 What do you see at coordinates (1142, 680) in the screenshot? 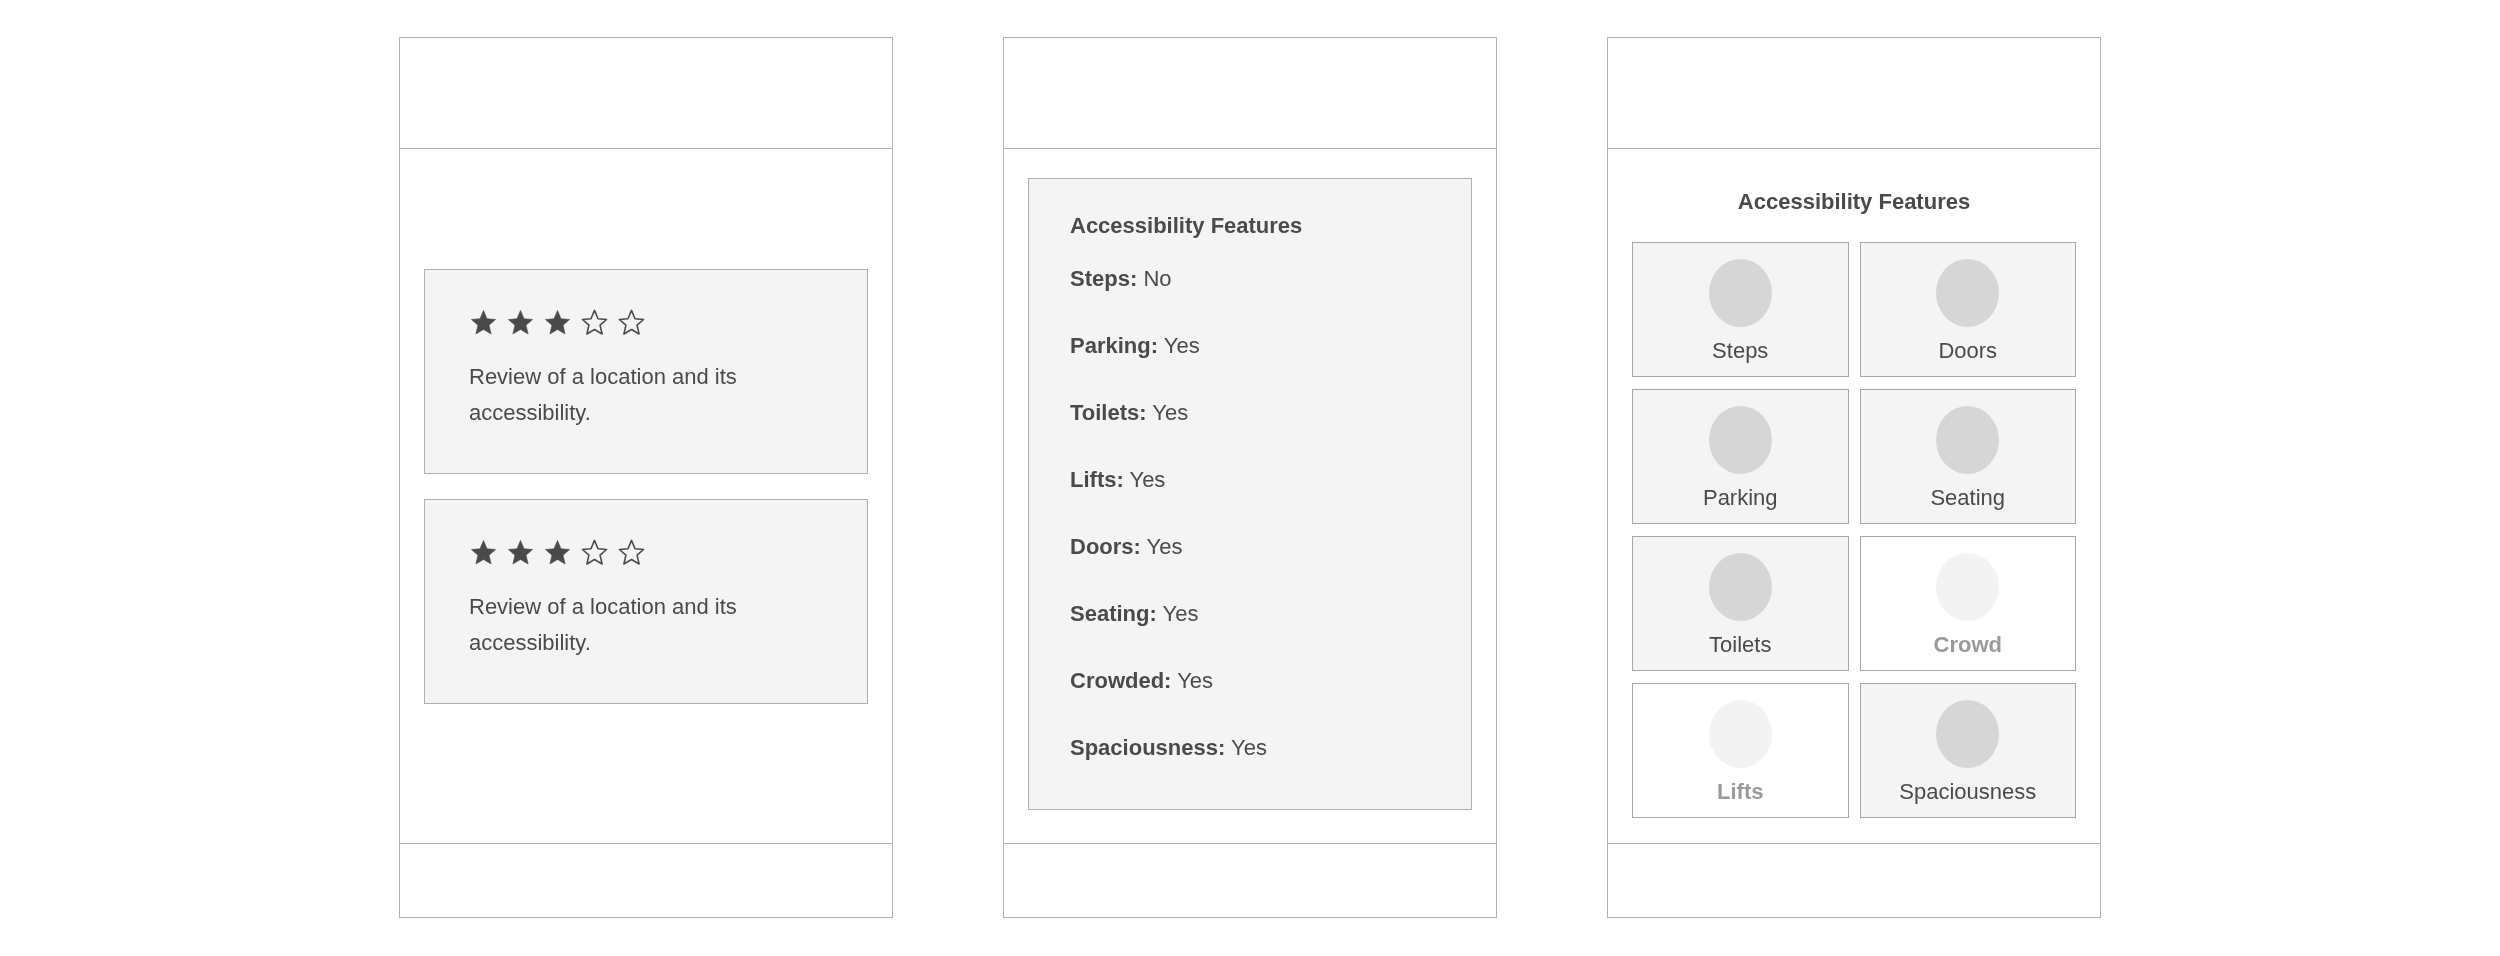
I see `feature-item: Crowded: Yes` at bounding box center [1142, 680].